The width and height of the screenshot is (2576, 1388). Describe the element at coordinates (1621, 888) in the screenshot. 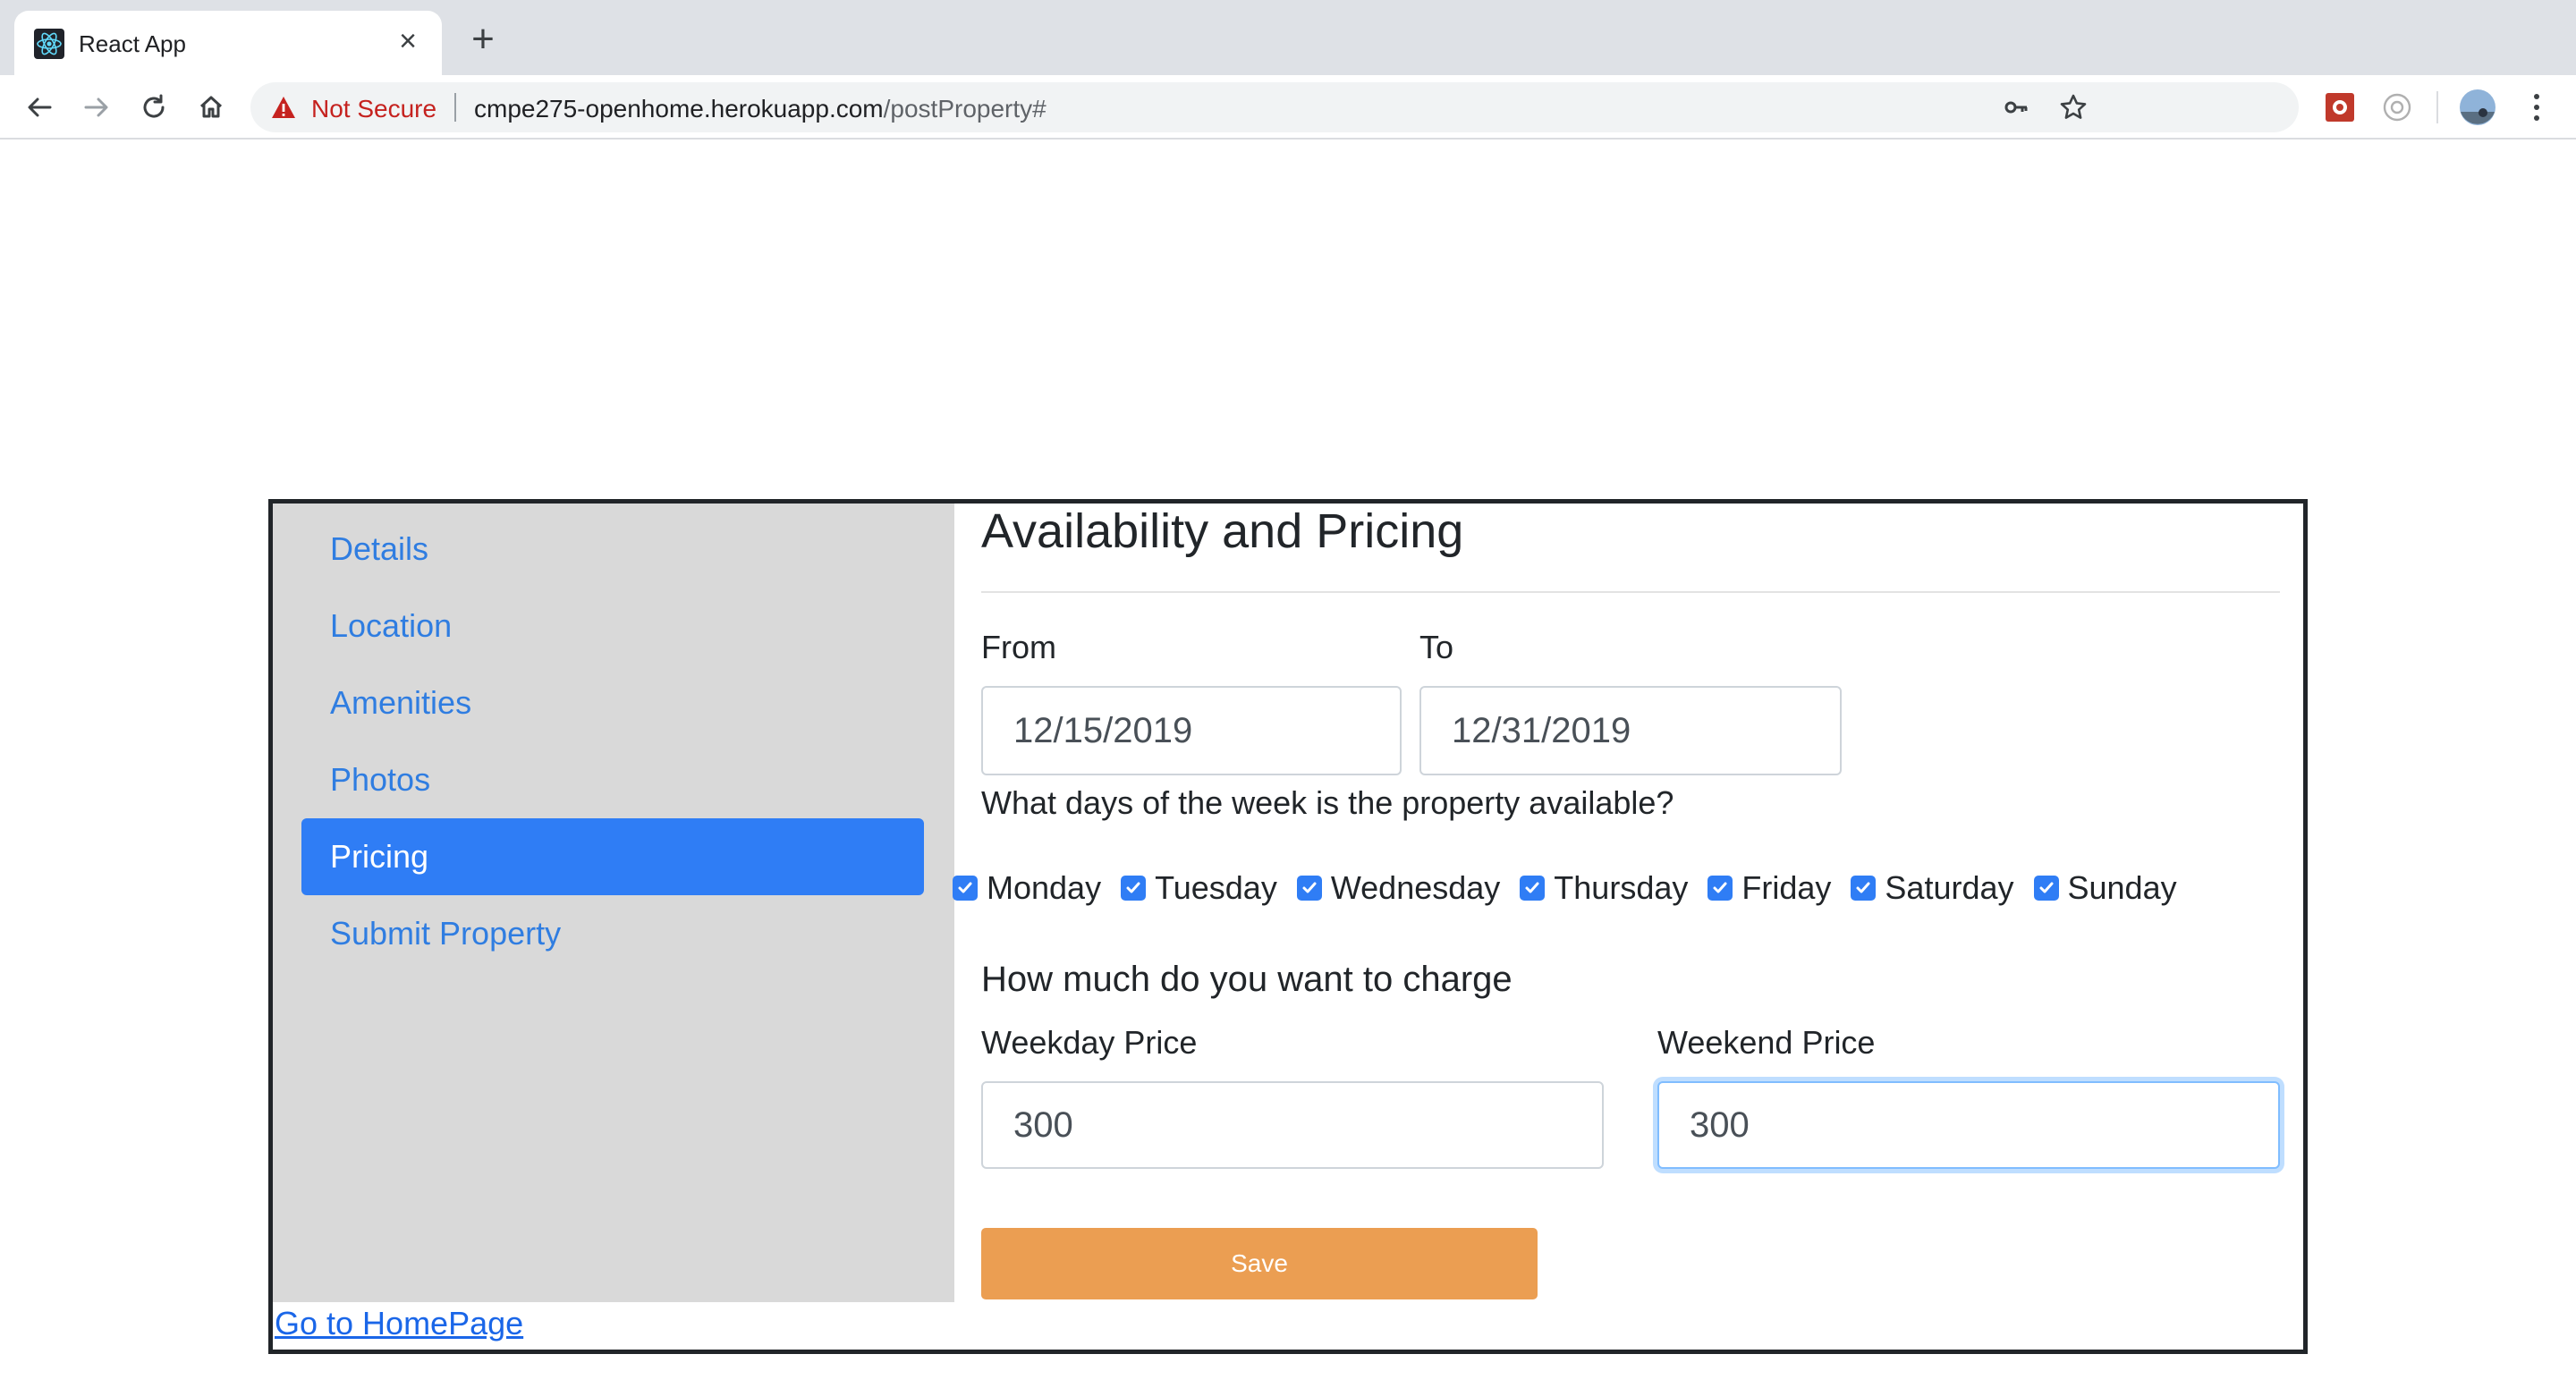

I see `day-label: Thursday` at that location.